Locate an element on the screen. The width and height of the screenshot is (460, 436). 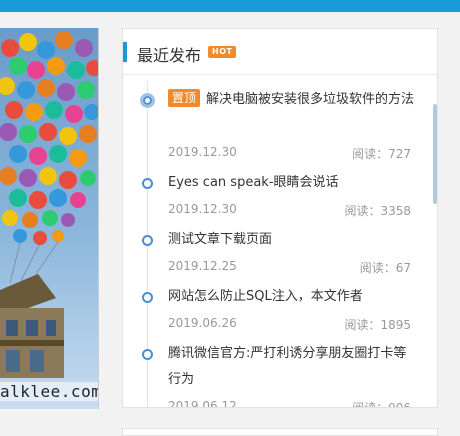
article-title-link: 测试文章下载页面 is located at coordinates (293, 240).